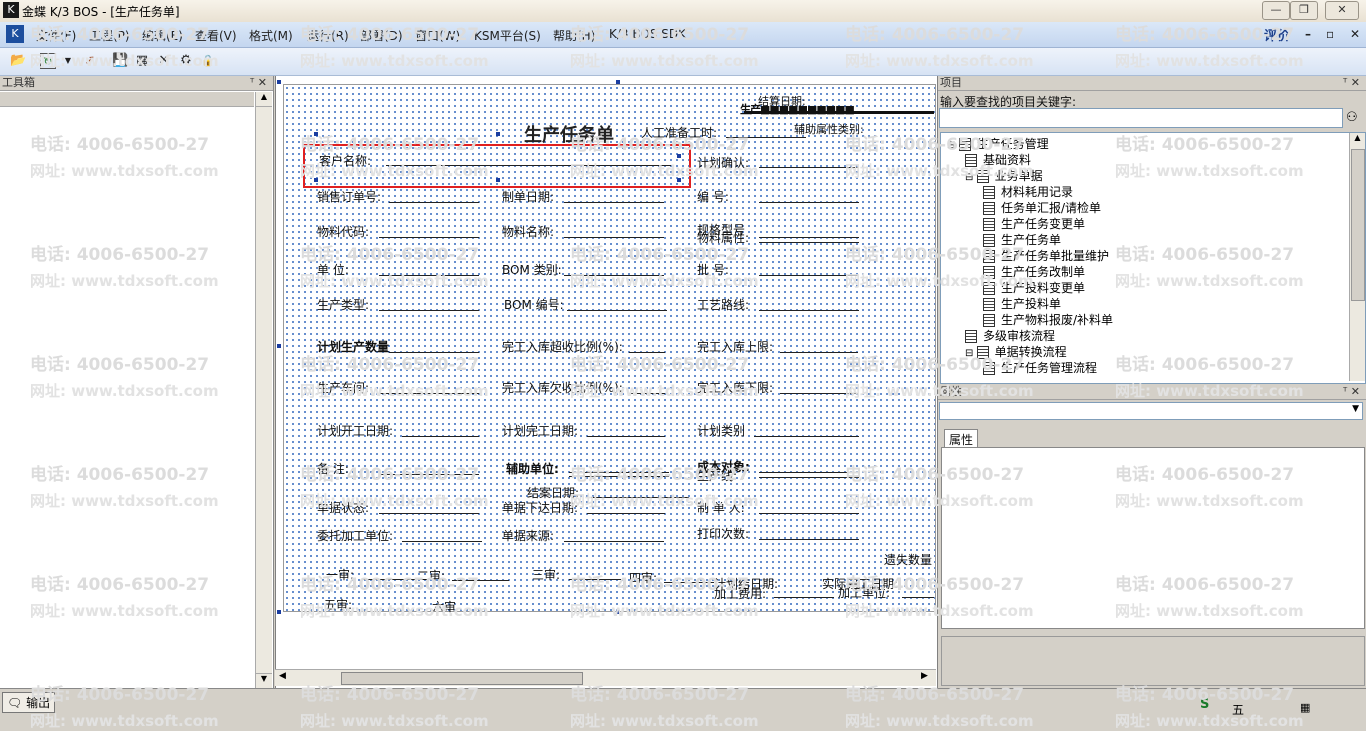 The image size is (1366, 731). What do you see at coordinates (282, 676) in the screenshot?
I see `scroll-left-icon: ◀` at bounding box center [282, 676].